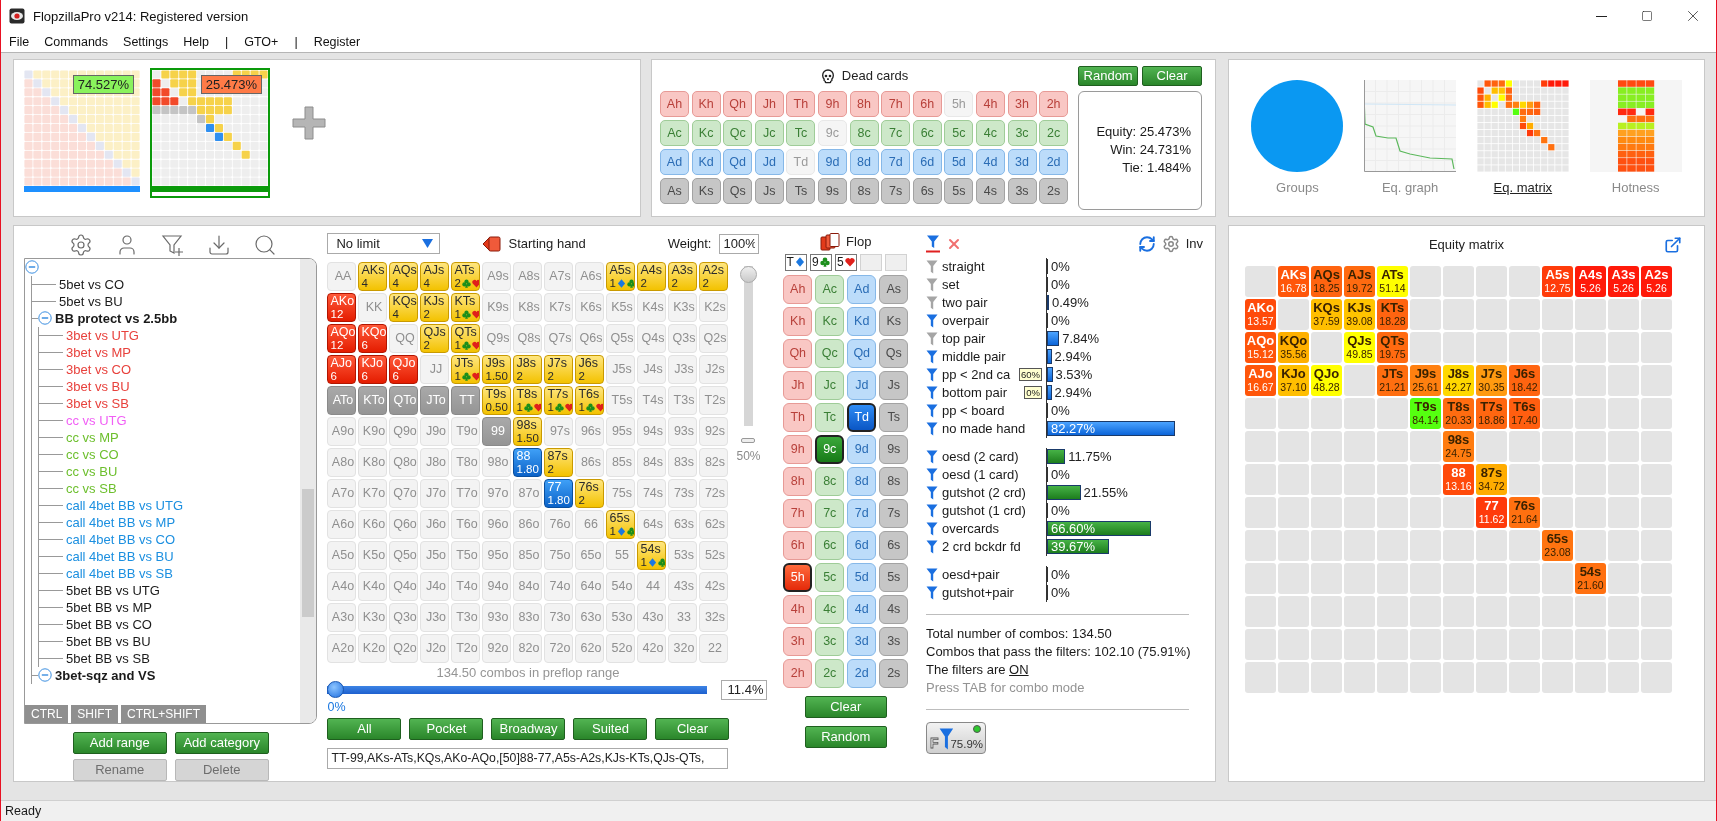 The image size is (1717, 821). I want to click on category-label: BB protect vs 2.5bb, so click(116, 318).